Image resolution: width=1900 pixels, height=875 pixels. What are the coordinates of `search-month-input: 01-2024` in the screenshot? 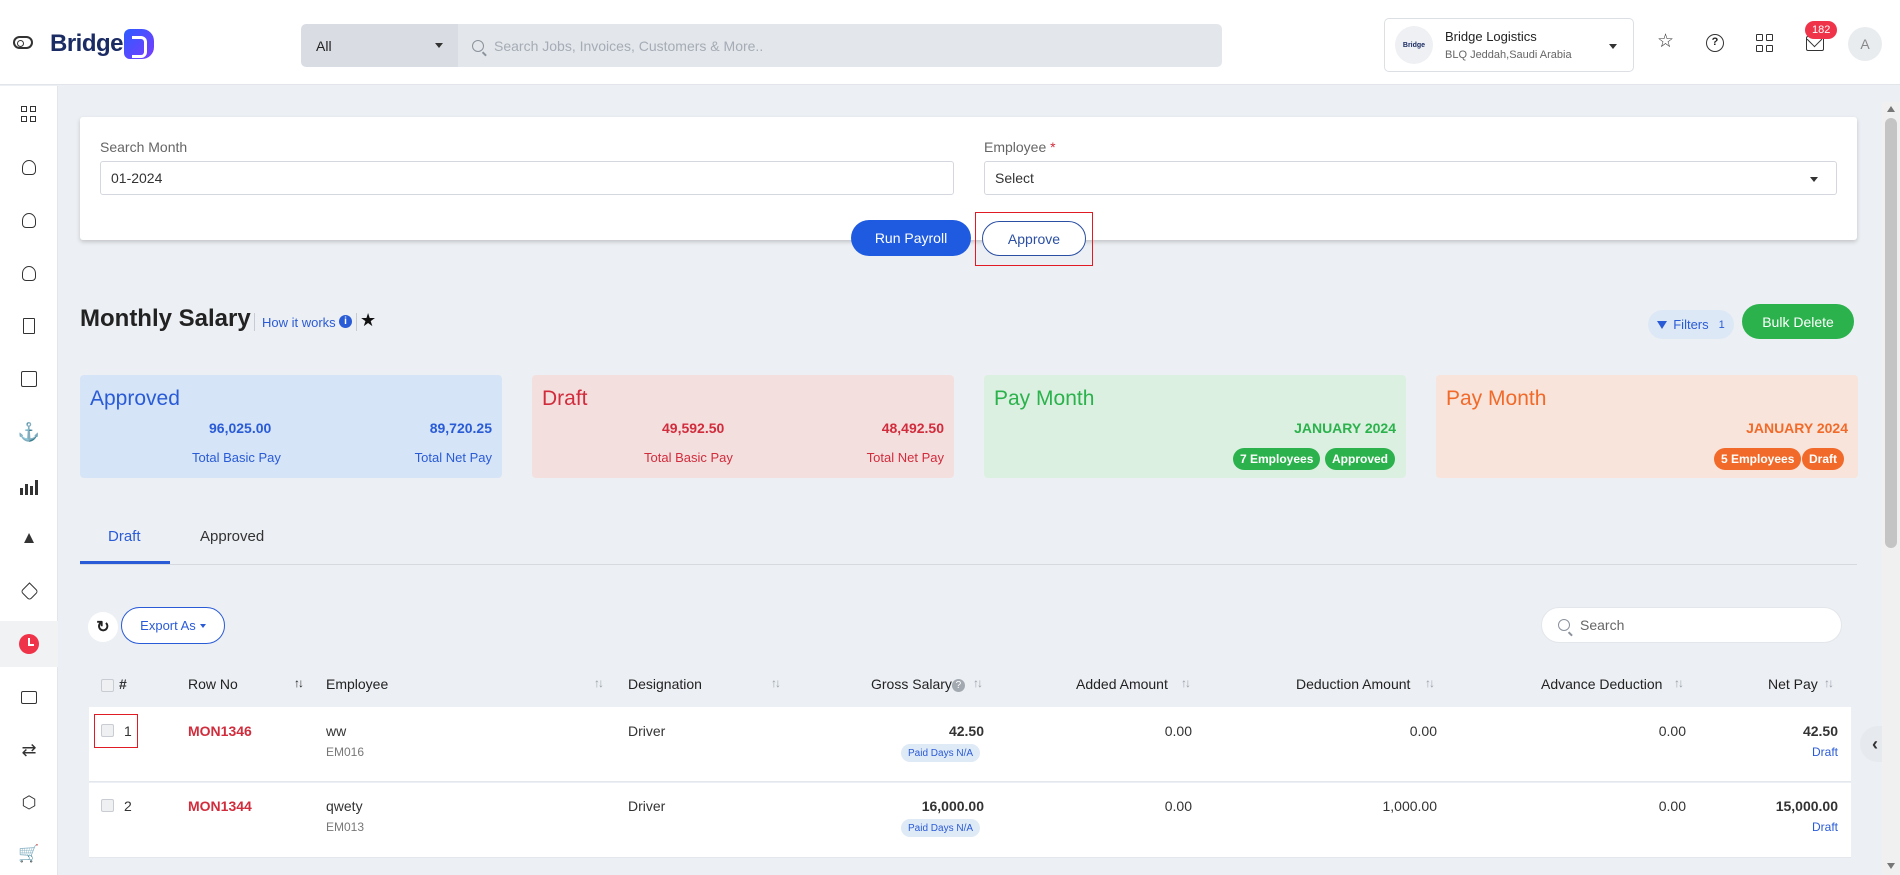 It's located at (527, 178).